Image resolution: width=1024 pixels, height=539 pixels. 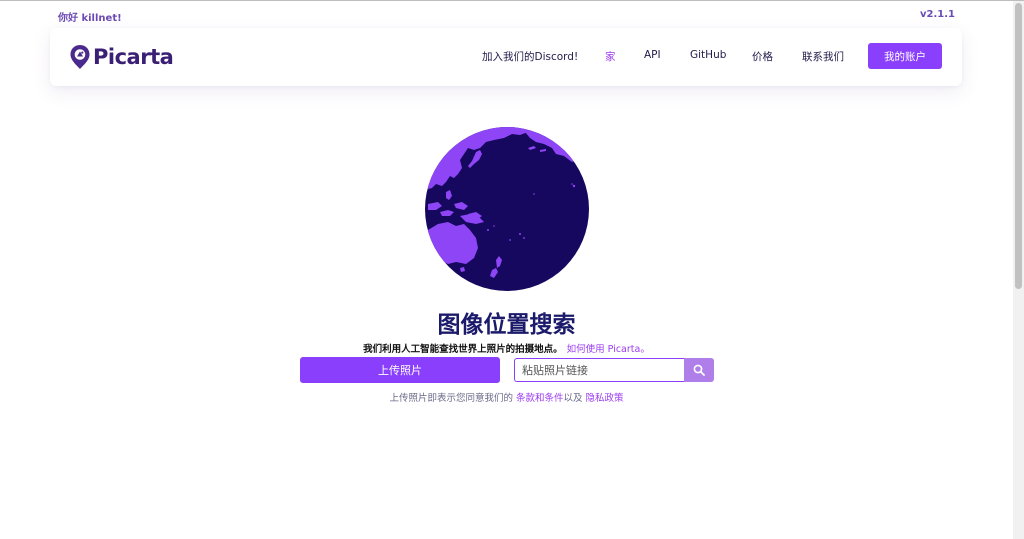 I want to click on terms-joiner: 以及, so click(x=573, y=398).